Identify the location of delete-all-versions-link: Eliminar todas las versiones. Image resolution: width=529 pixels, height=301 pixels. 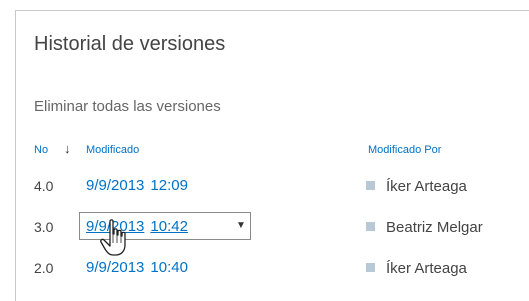
(127, 106).